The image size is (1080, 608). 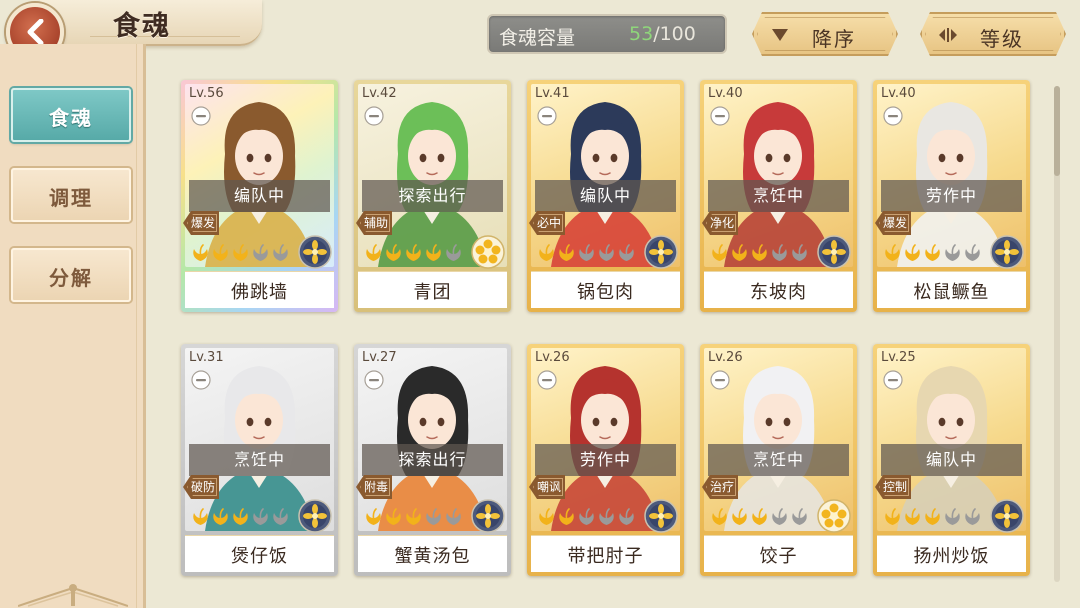 I want to click on sidebar-item-dismantle: 分解, so click(x=71, y=275).